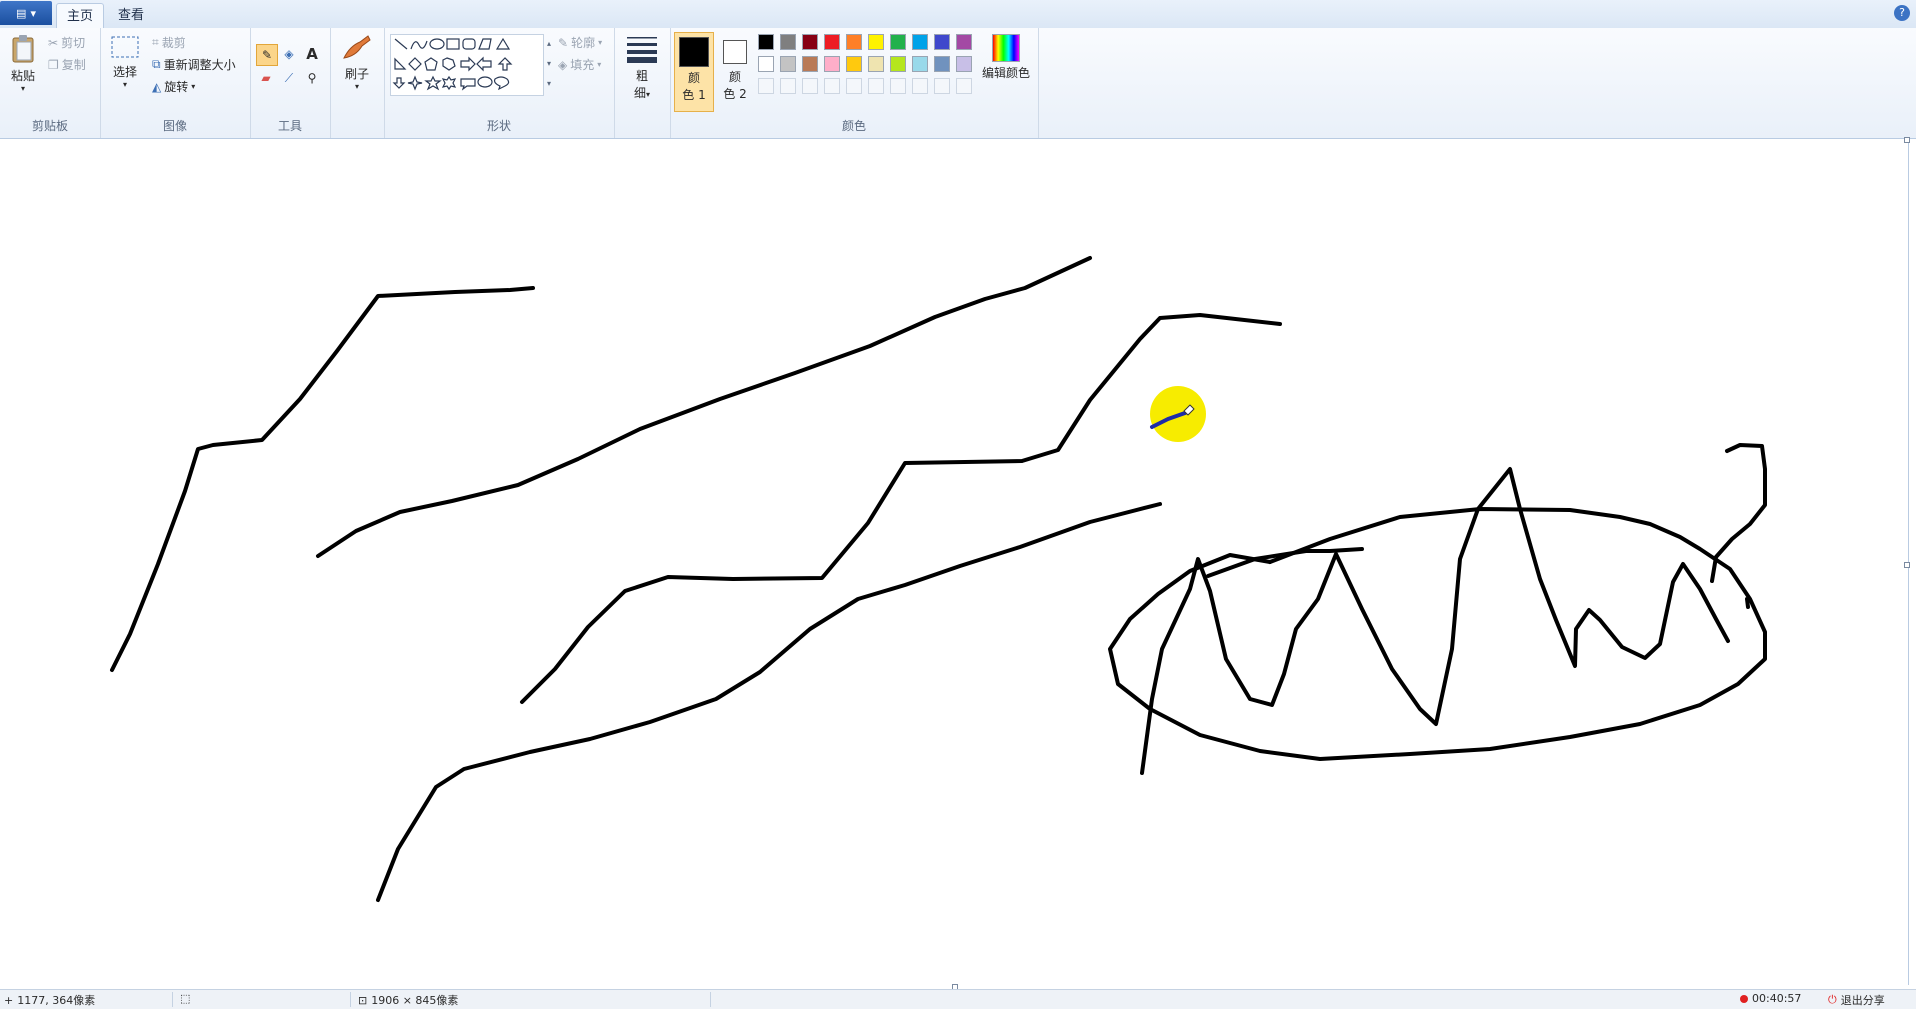  I want to click on file-menu-button: ▤ ▾, so click(26, 13).